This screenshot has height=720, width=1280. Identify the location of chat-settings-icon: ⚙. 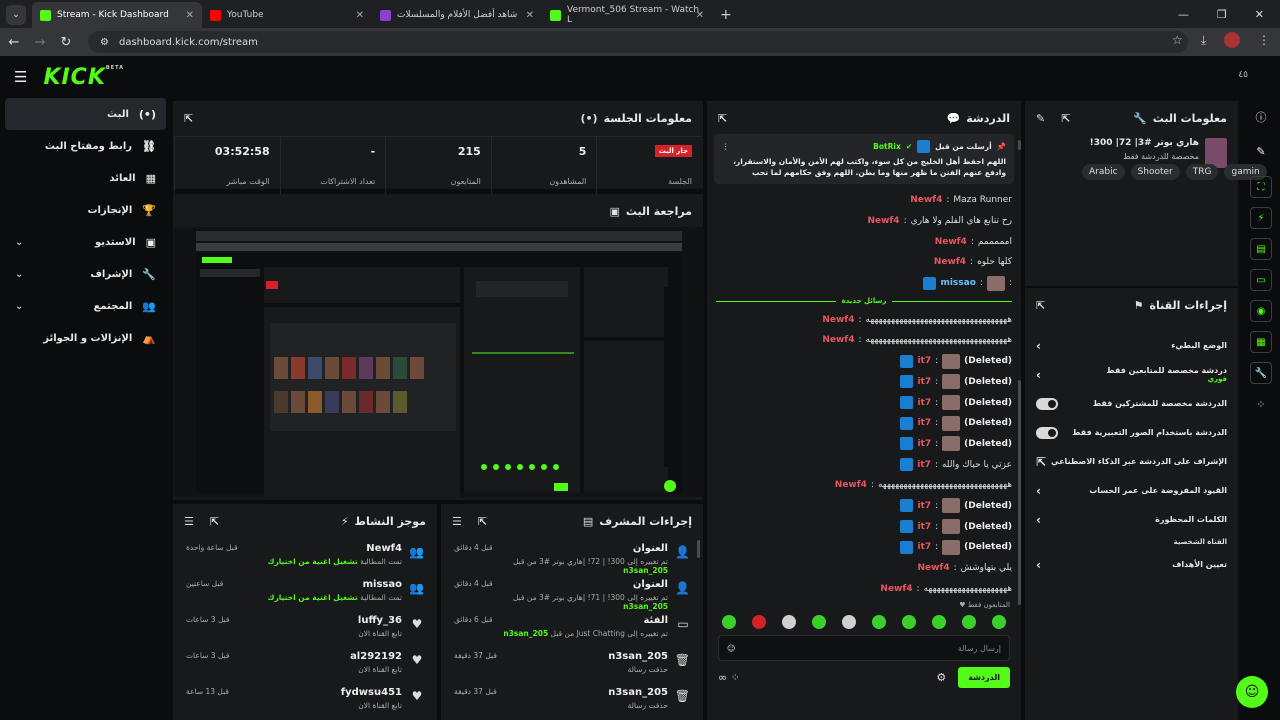
(941, 677).